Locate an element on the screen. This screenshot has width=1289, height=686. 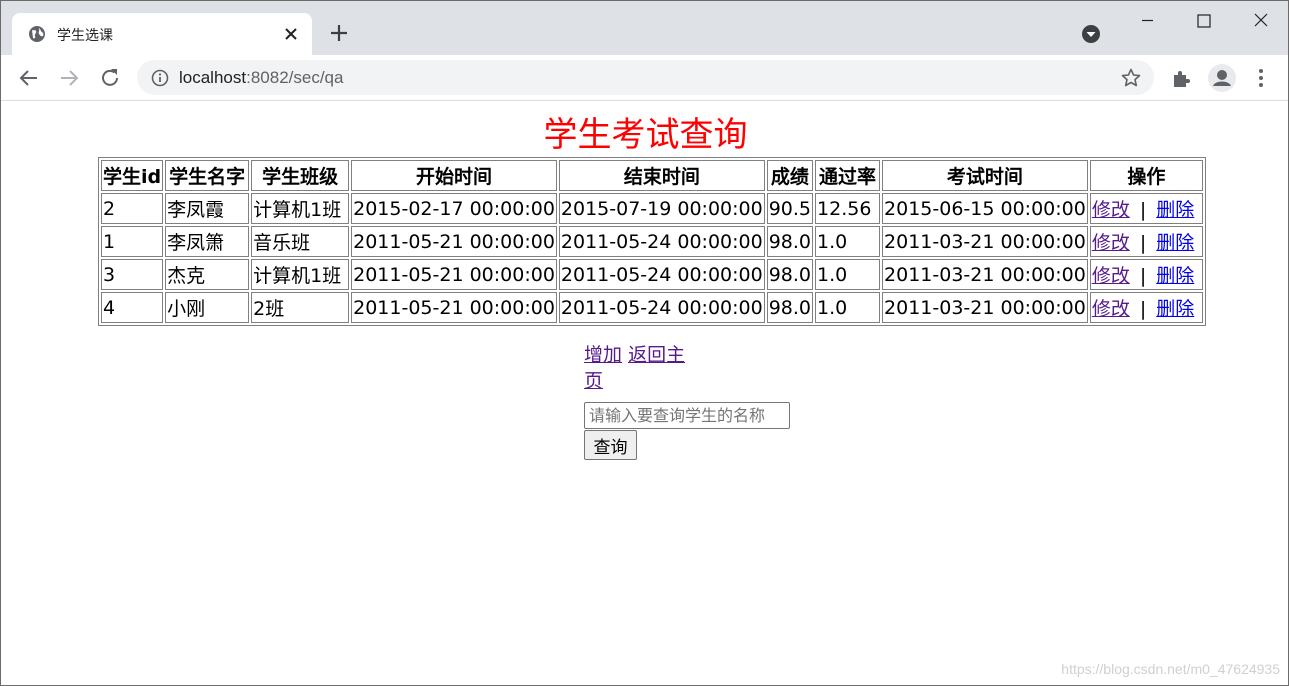
cell-pass-rate: 12.56 is located at coordinates (848, 208).